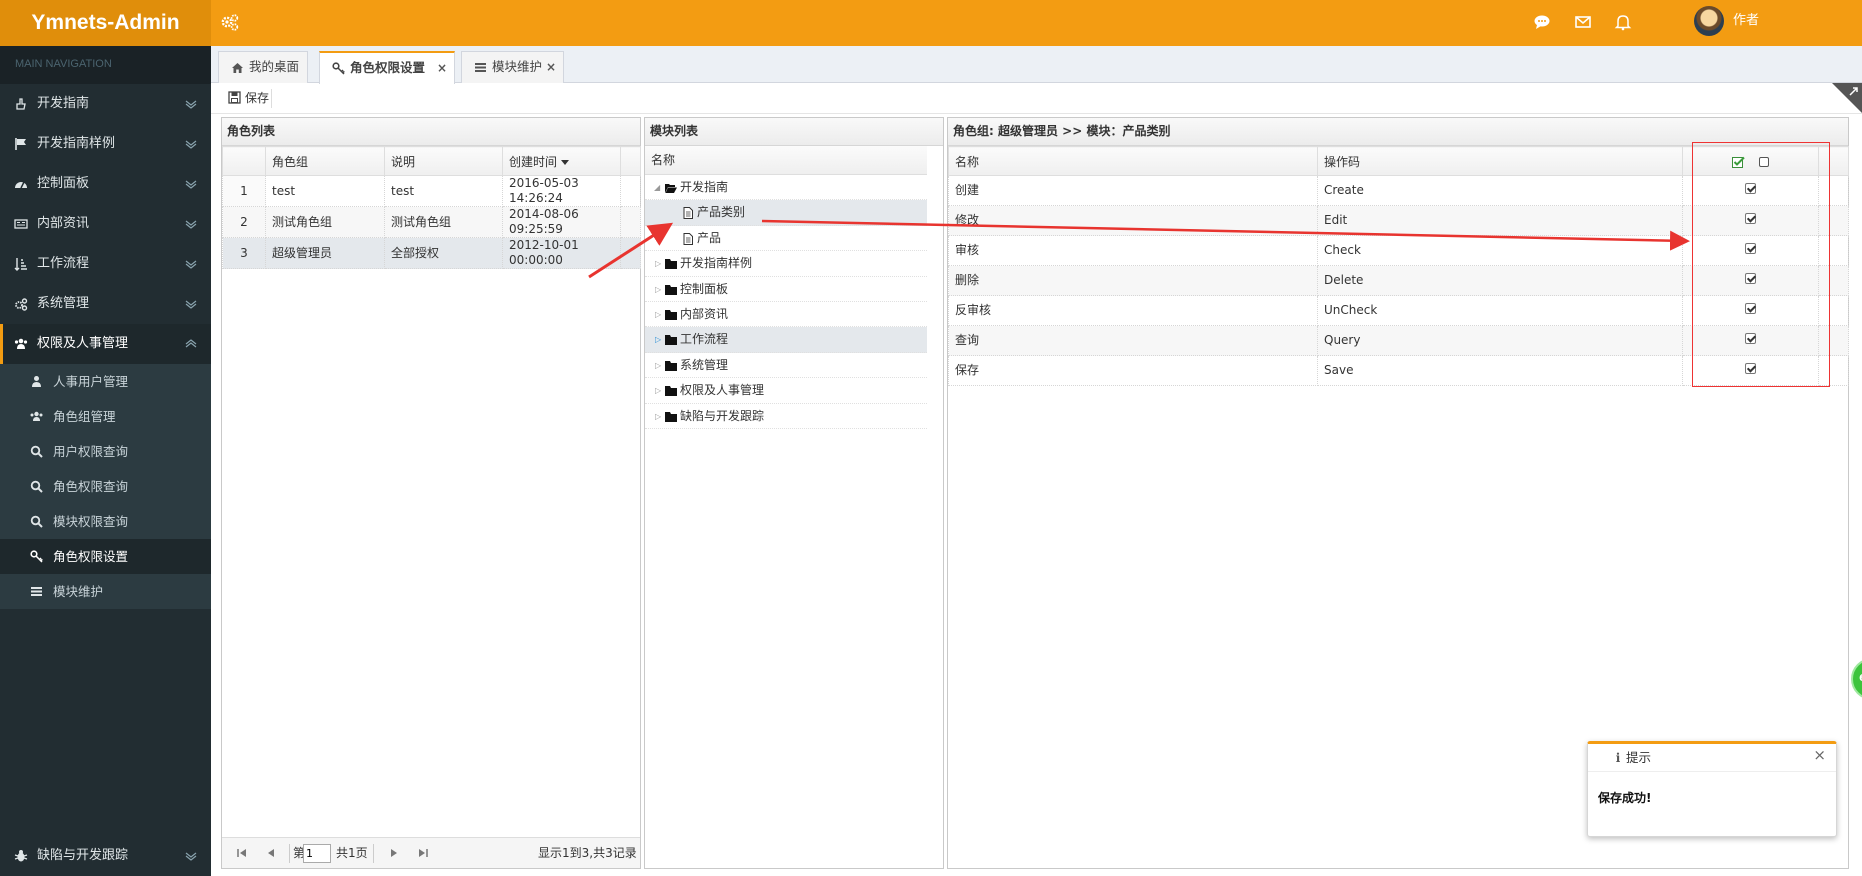 The image size is (1862, 876). Describe the element at coordinates (1398, 340) in the screenshot. I see `table-row: 查询 Query` at that location.